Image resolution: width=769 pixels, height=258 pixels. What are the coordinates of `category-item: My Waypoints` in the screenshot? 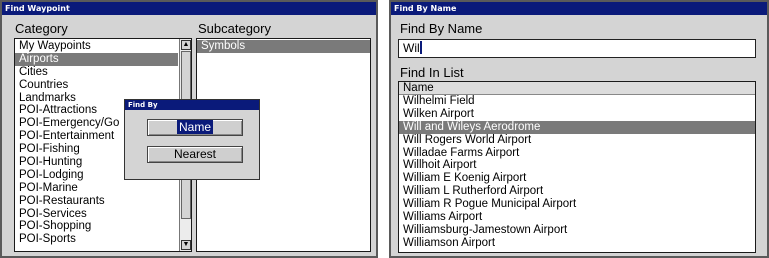 It's located at (96, 46).